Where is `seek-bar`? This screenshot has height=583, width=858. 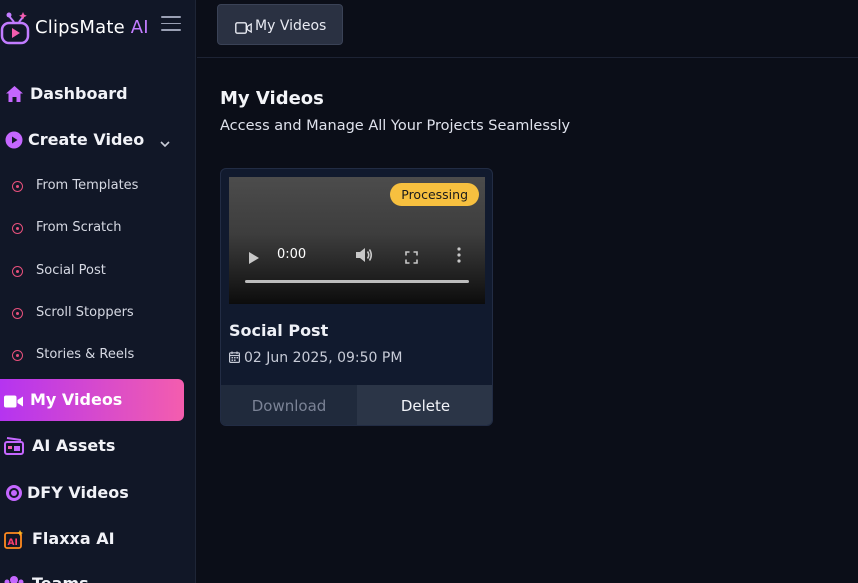
seek-bar is located at coordinates (357, 281).